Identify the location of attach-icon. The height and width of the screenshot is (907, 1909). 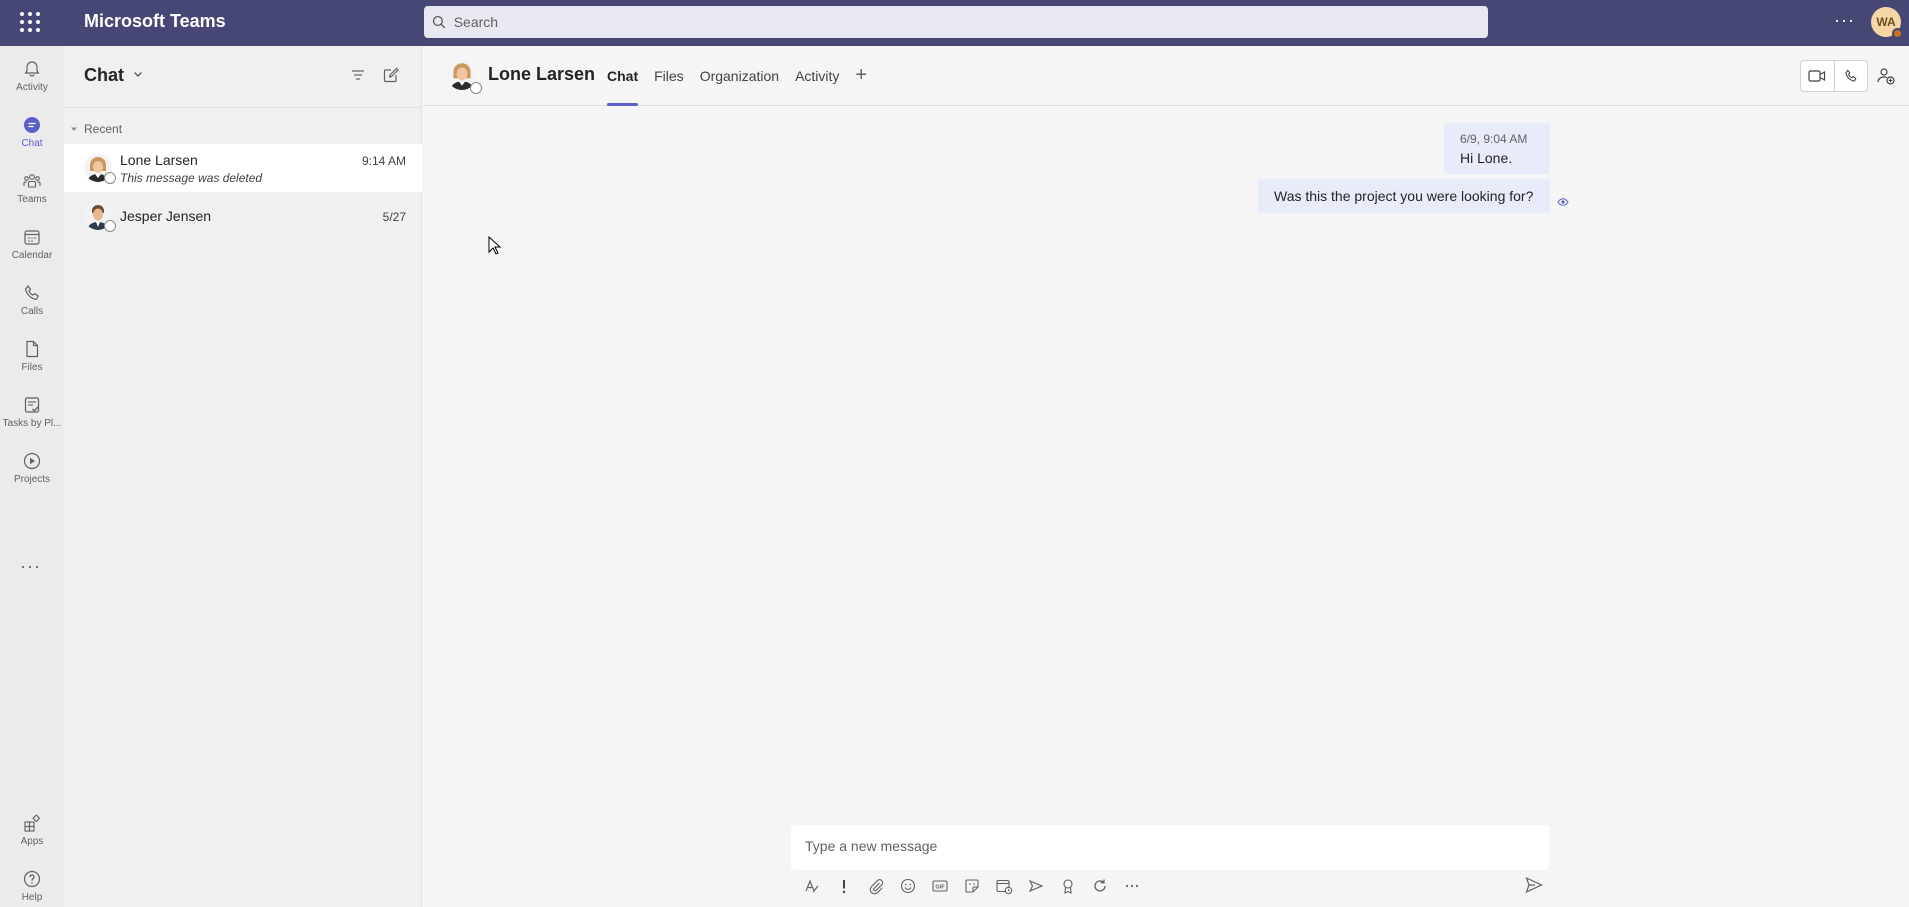
(876, 886).